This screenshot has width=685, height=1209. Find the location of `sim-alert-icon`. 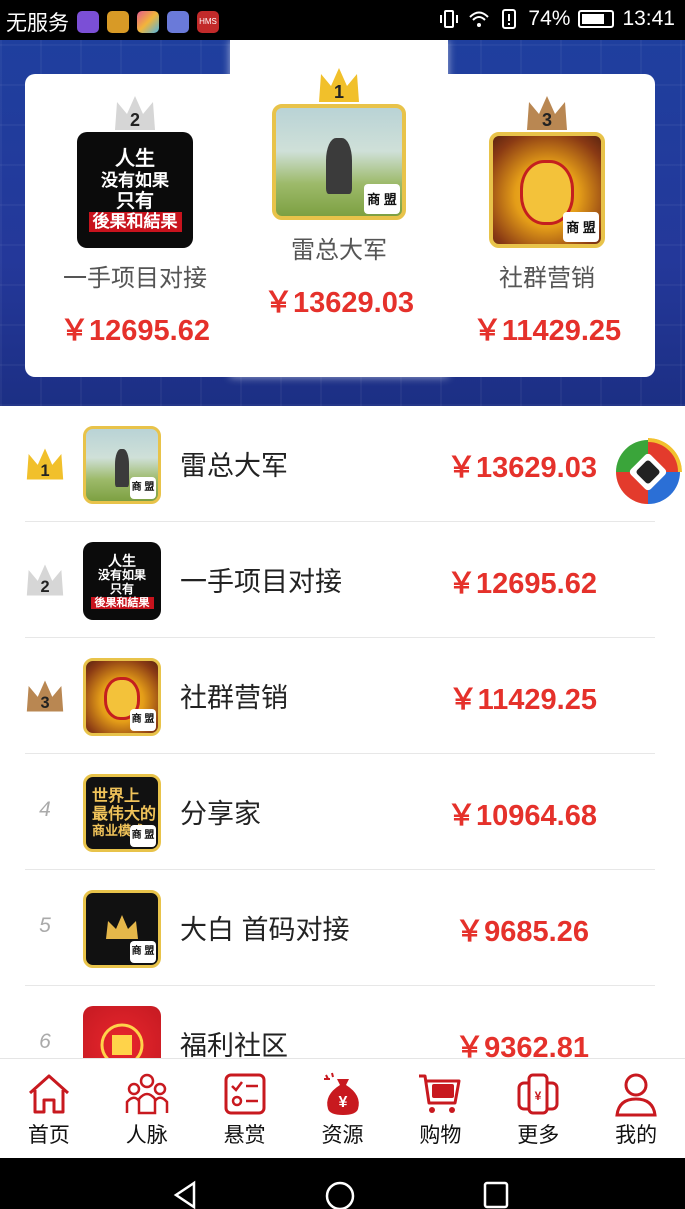

sim-alert-icon is located at coordinates (509, 19).